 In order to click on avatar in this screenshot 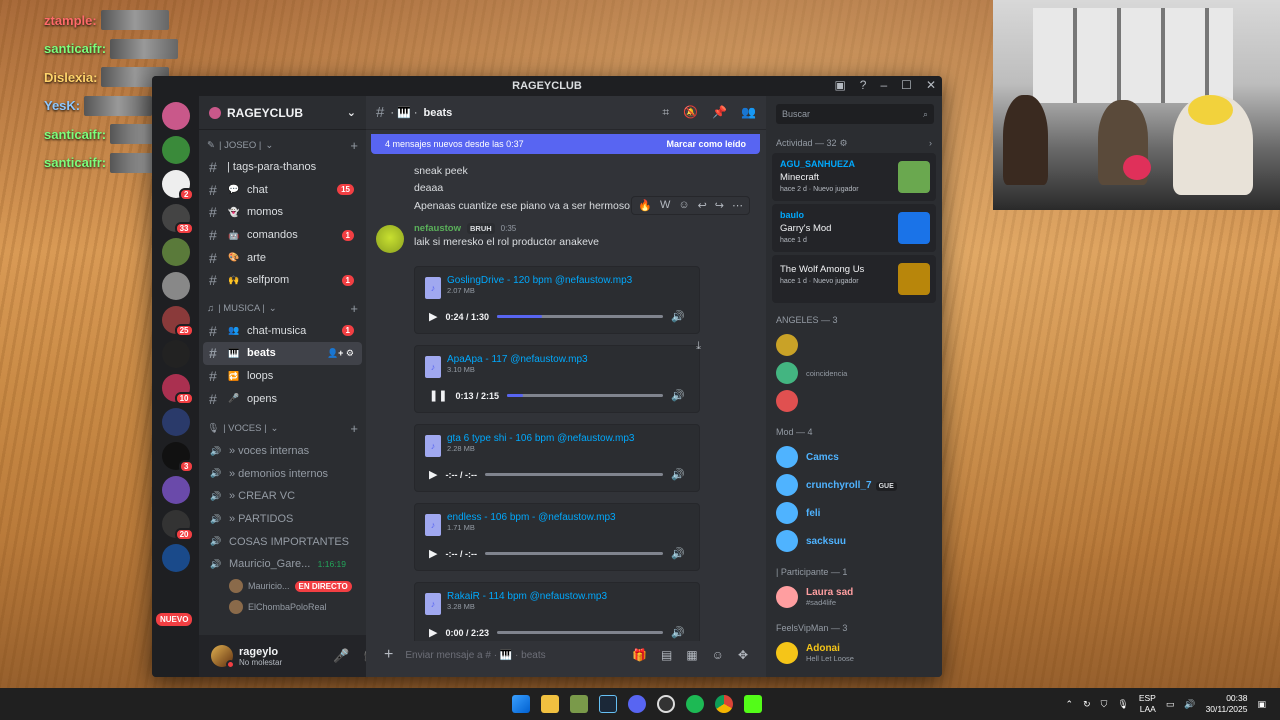, I will do `click(223, 657)`.